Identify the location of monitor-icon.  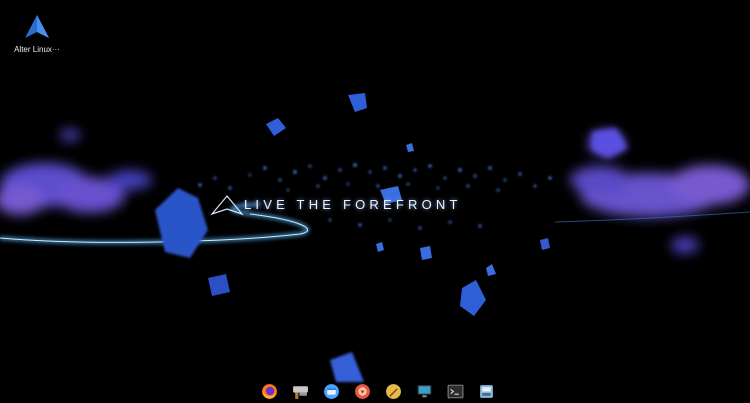
(424, 391).